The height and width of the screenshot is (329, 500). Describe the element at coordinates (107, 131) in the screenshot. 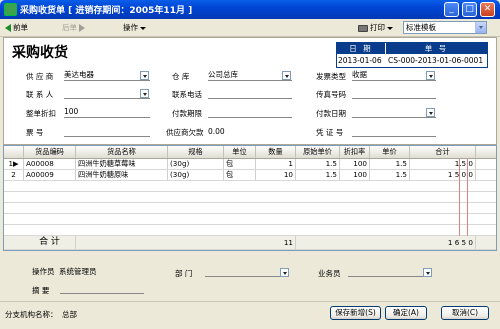

I see `ticket-field` at that location.